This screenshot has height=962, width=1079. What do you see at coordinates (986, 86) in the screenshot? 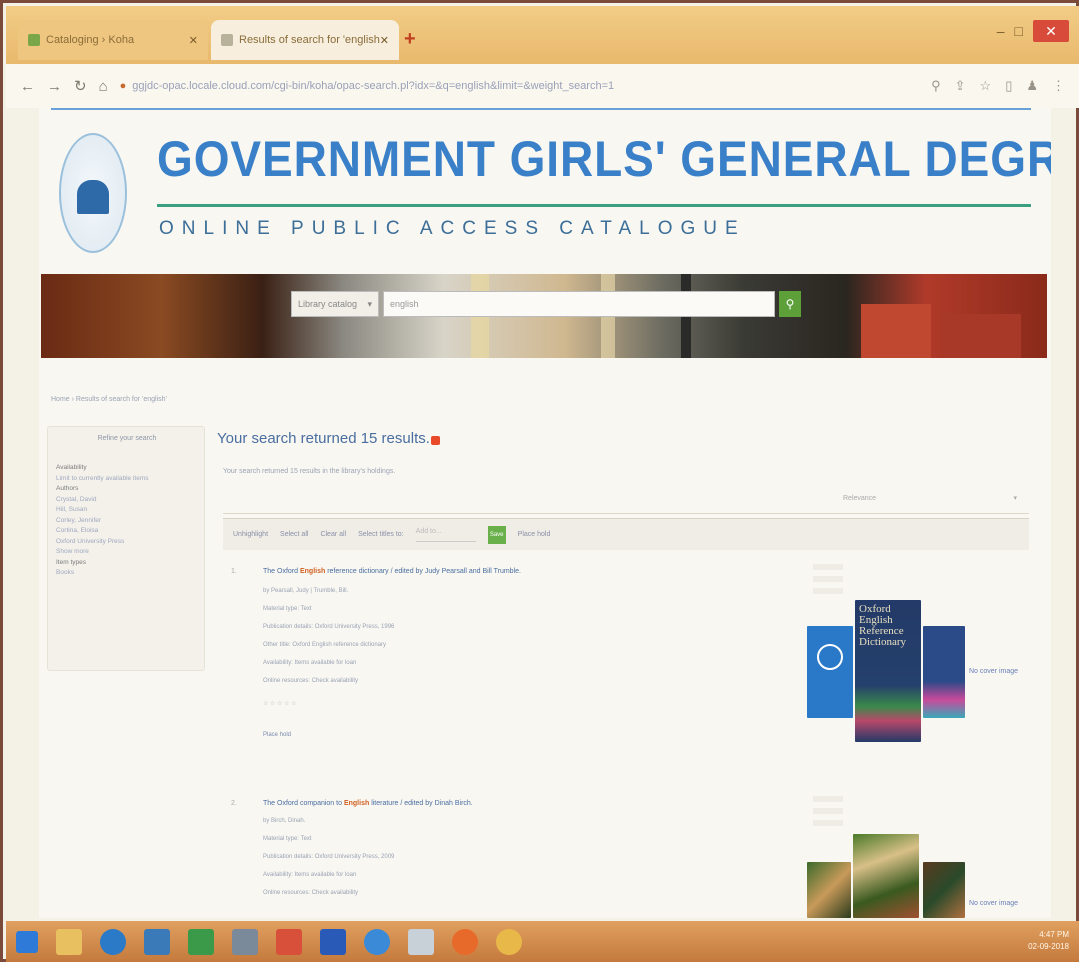
I see `bookmark-star-icon: ☆` at bounding box center [986, 86].